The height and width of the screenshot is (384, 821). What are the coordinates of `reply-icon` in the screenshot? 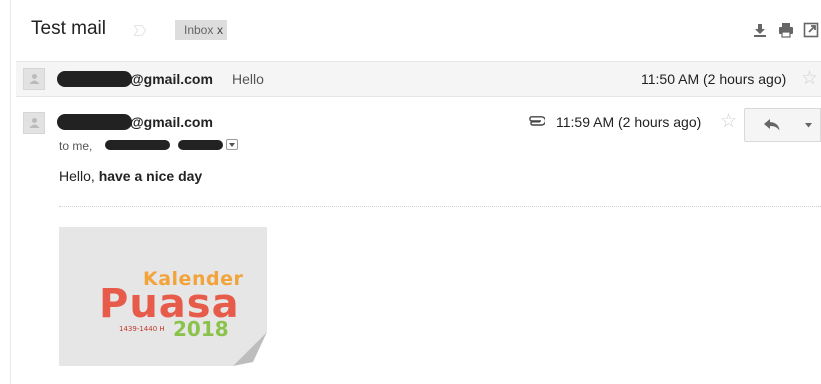 It's located at (772, 125).